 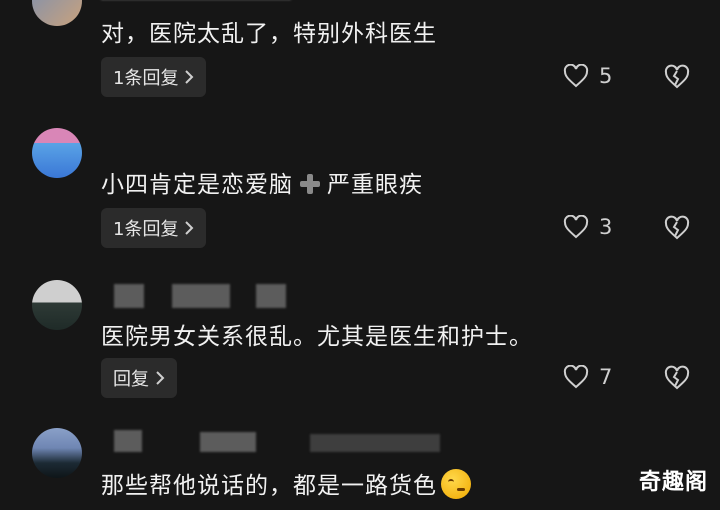 I want to click on comment-text: 那些帮他说话的，都是一路货色, so click(x=286, y=483).